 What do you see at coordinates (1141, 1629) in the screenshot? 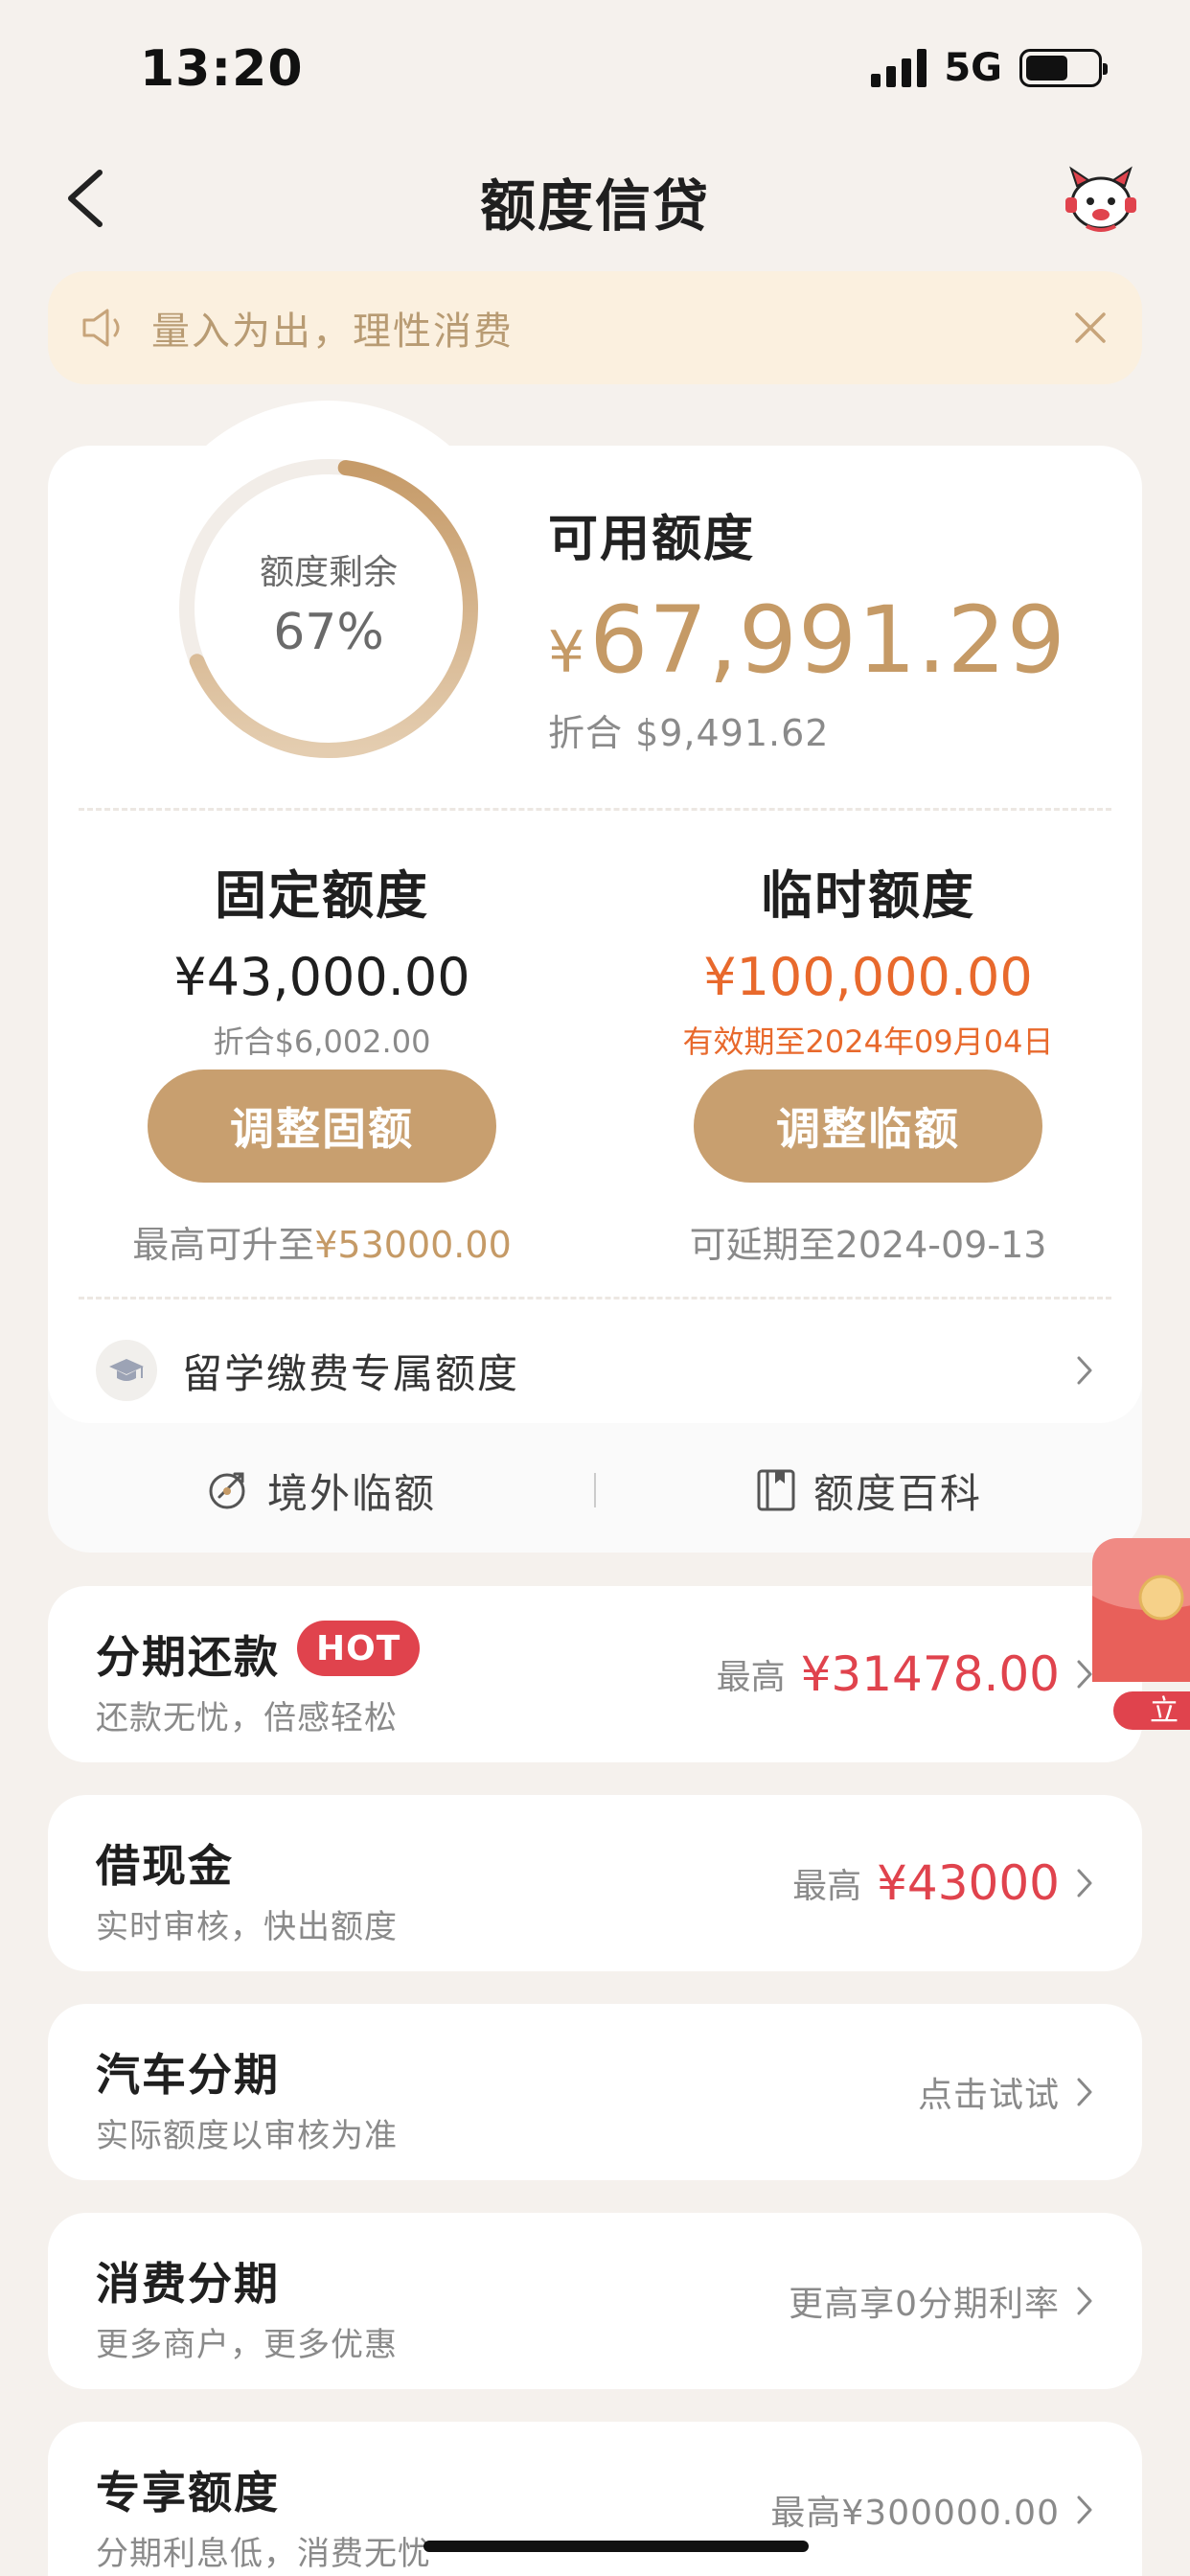
I see `red-packet-widget: 立` at bounding box center [1141, 1629].